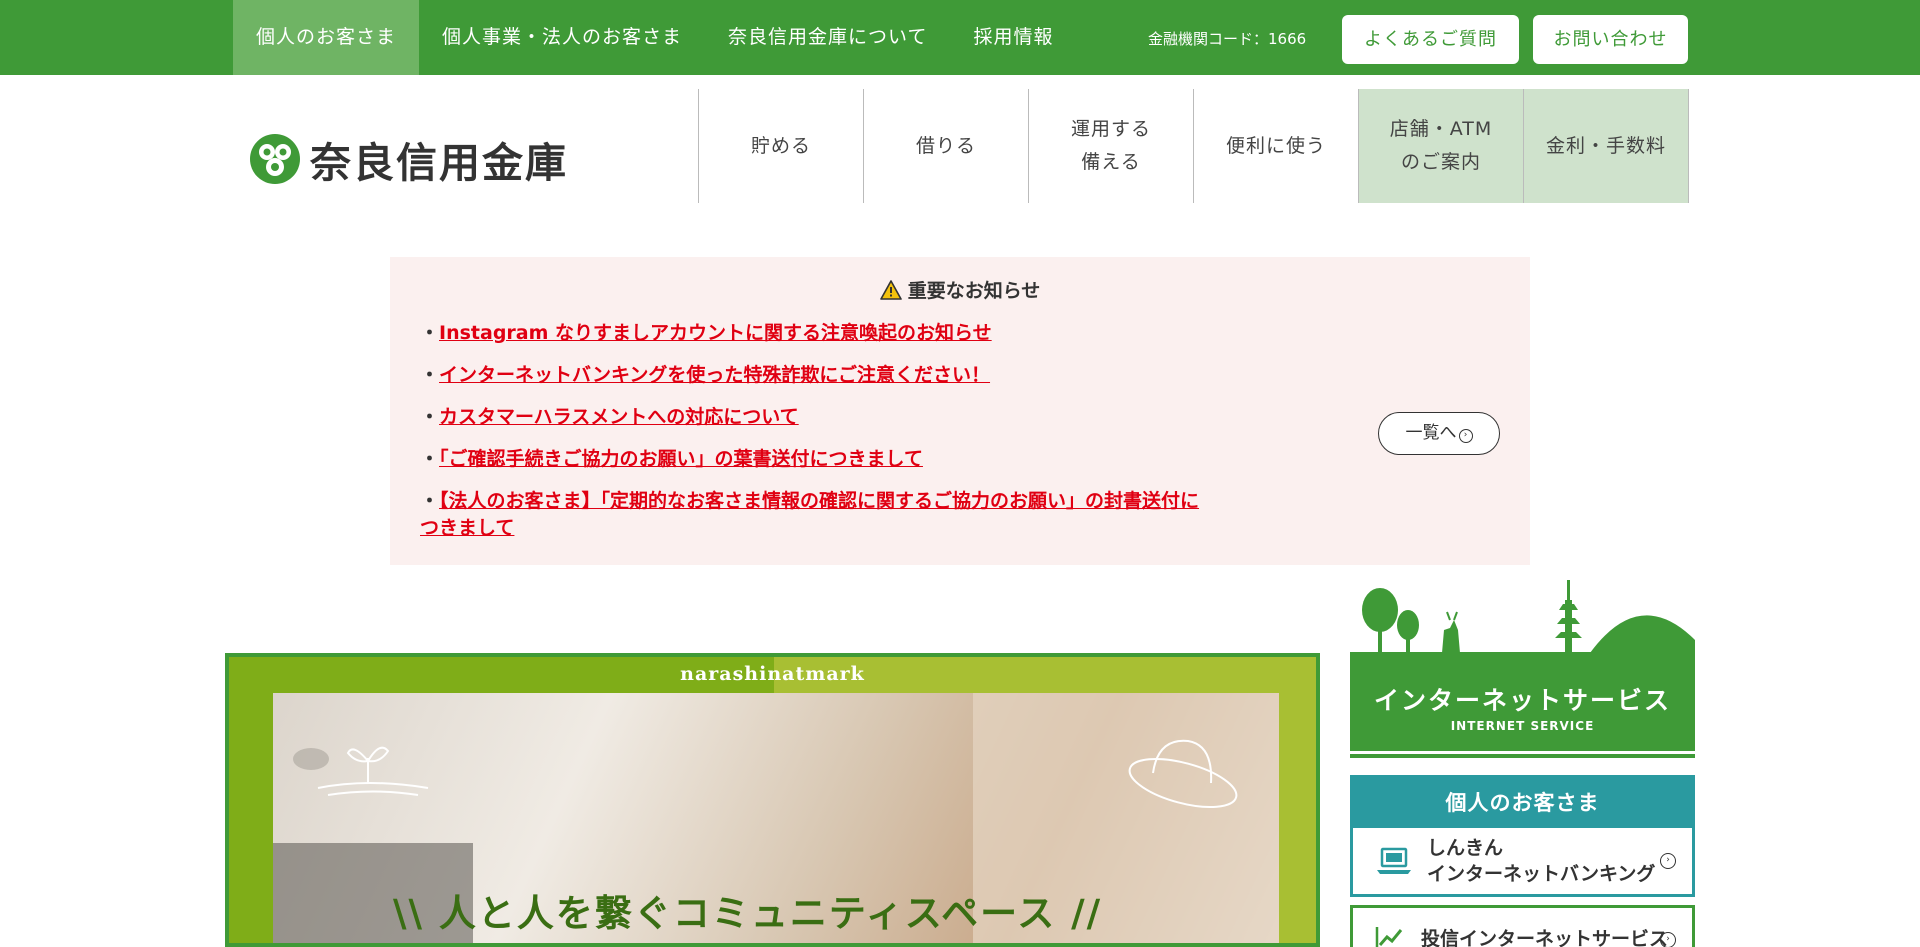 This screenshot has height=947, width=1920. What do you see at coordinates (780, 146) in the screenshot?
I see `mainnav-item-save: 貯める` at bounding box center [780, 146].